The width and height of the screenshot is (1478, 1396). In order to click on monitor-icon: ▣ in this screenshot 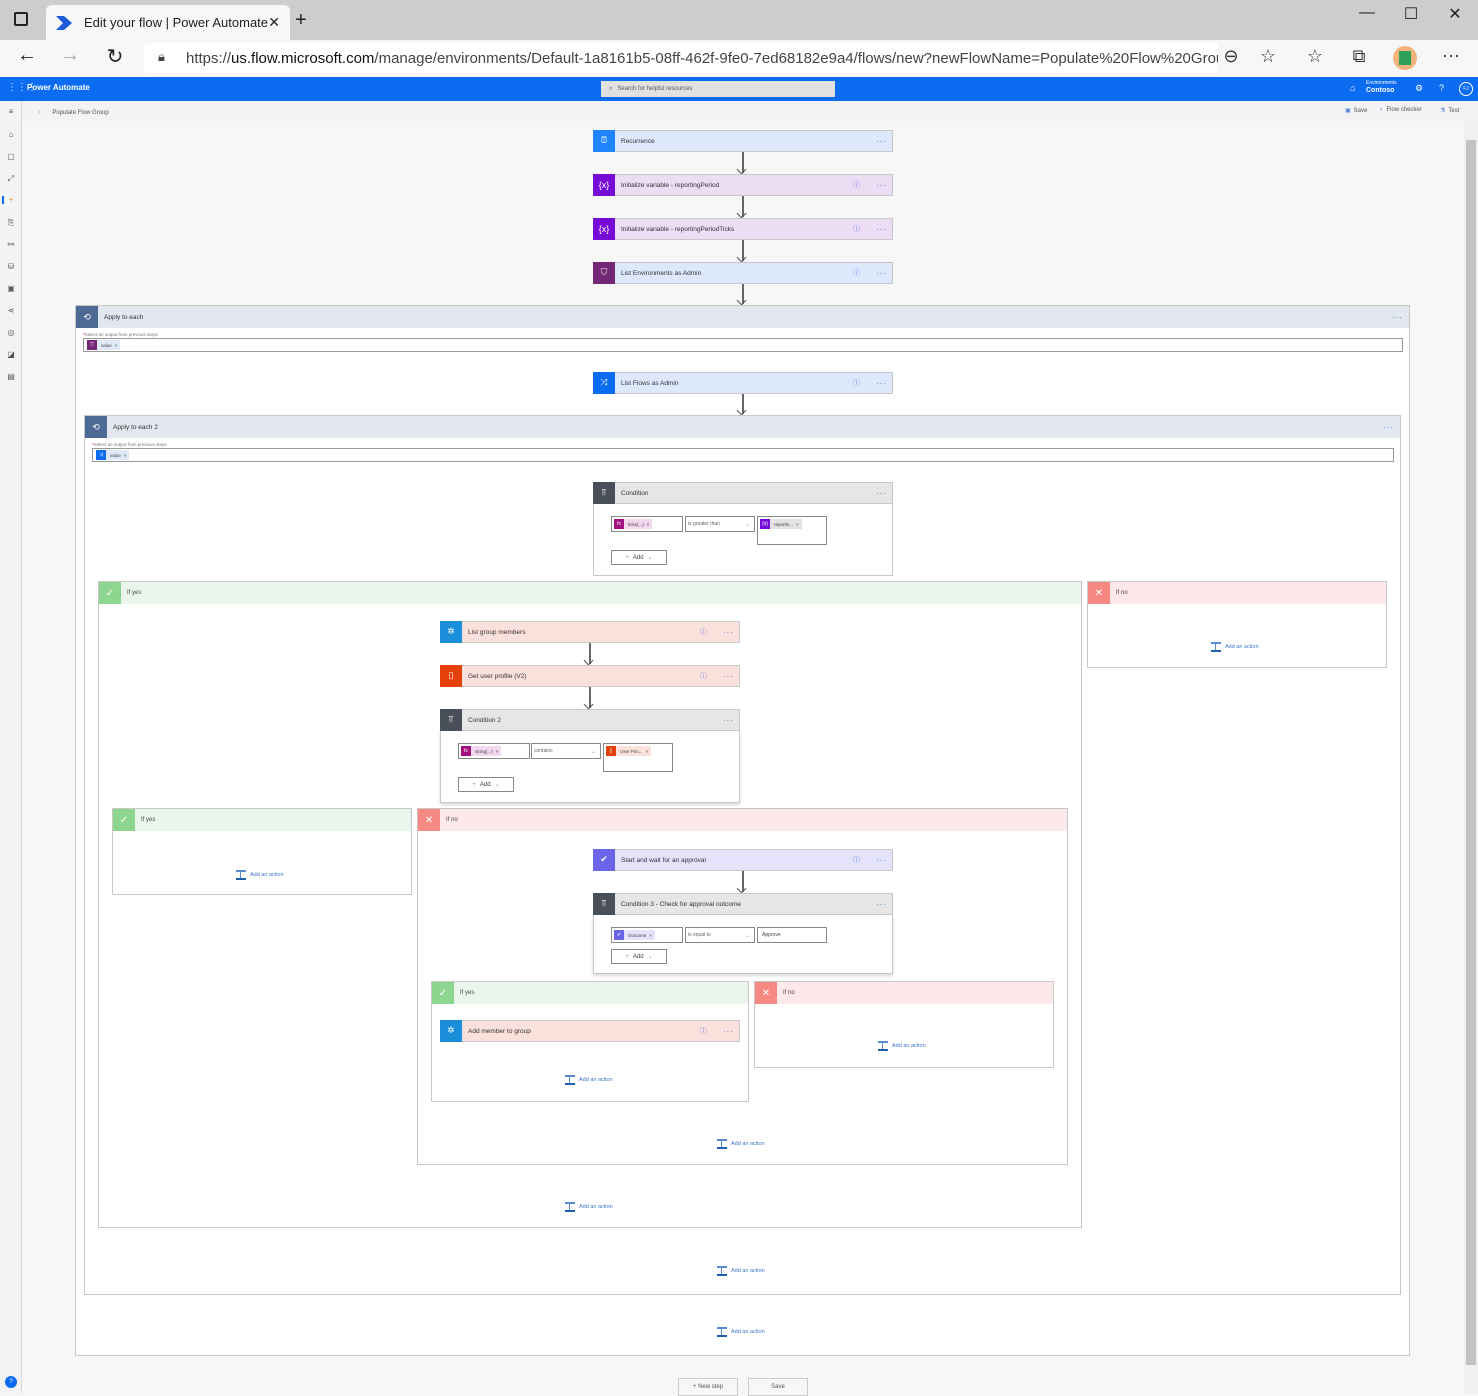, I will do `click(11, 288)`.